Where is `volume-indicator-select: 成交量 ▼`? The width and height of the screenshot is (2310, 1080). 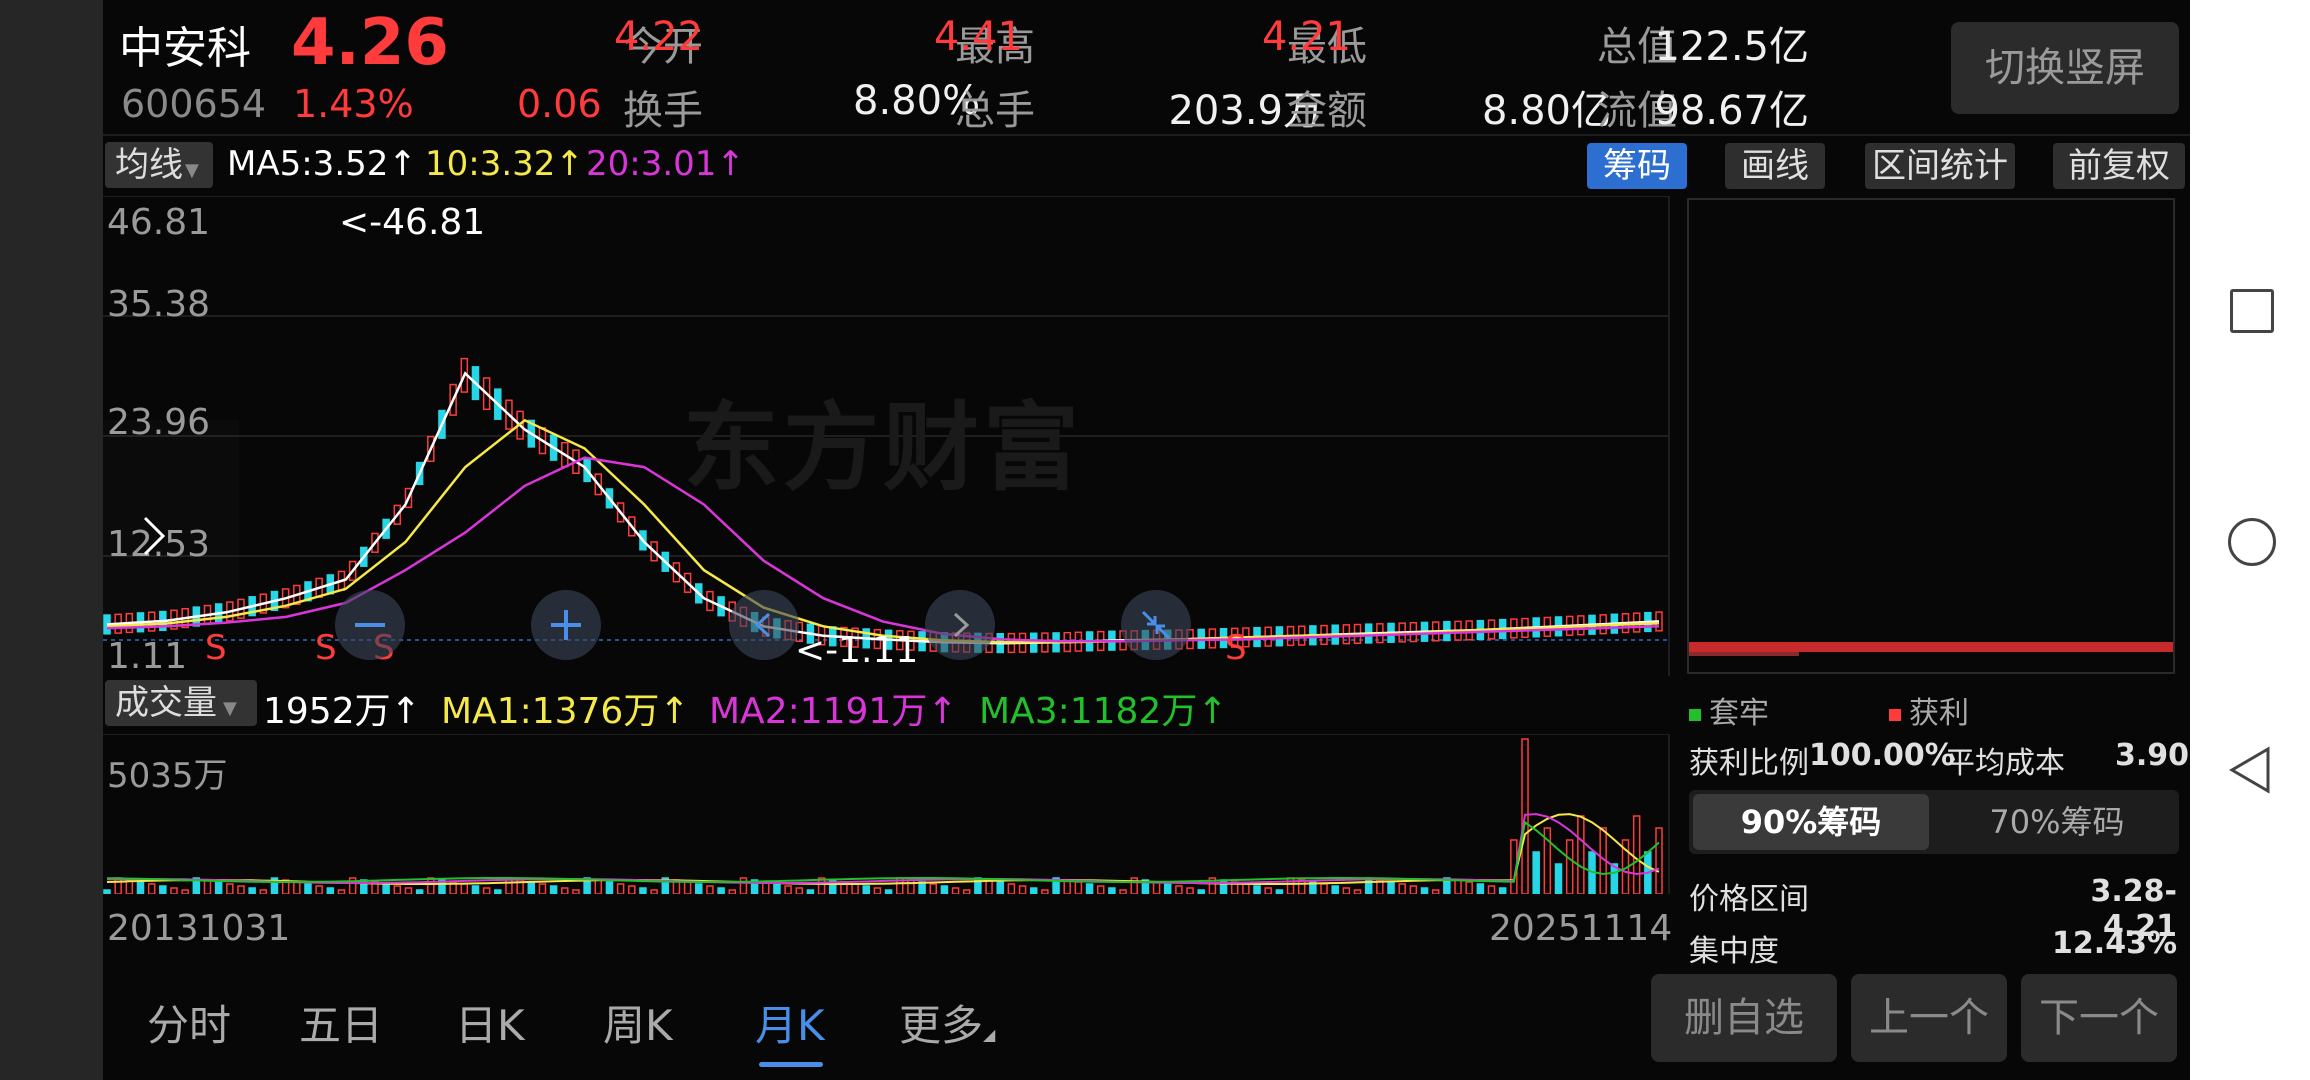 volume-indicator-select: 成交量 ▼ is located at coordinates (181, 703).